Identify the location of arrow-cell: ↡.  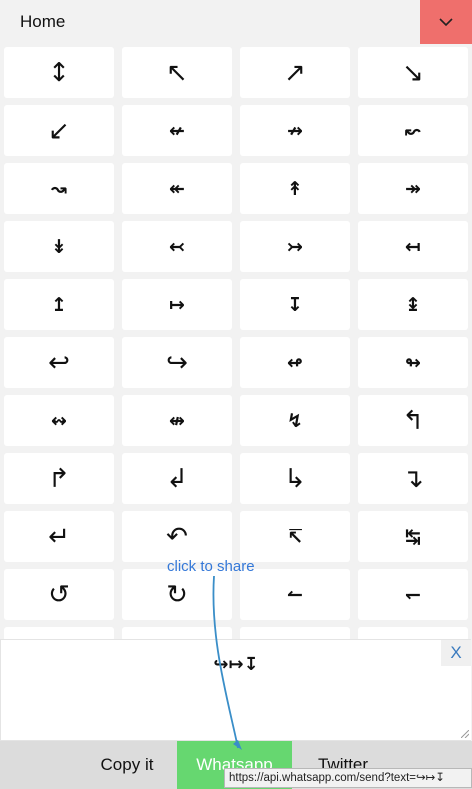
(59, 246).